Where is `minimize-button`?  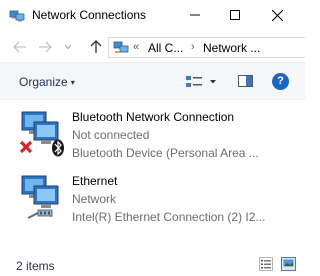 minimize-button is located at coordinates (195, 15).